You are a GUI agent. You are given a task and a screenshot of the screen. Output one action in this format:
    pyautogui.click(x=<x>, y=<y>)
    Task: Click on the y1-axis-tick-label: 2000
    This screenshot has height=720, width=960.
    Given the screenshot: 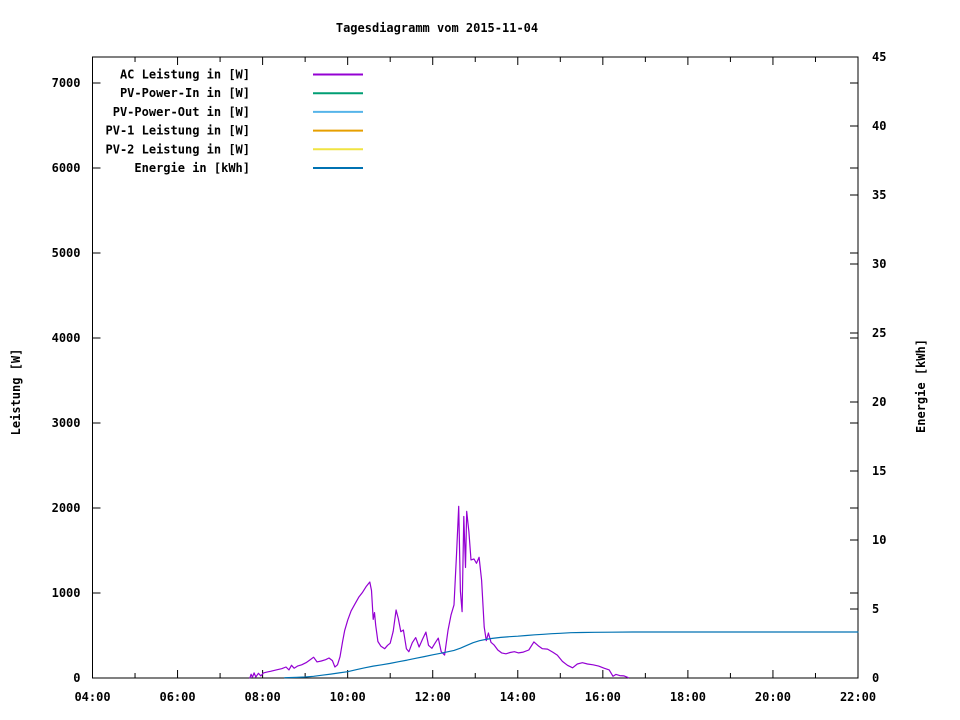 What is the action you would take?
    pyautogui.click(x=66, y=508)
    